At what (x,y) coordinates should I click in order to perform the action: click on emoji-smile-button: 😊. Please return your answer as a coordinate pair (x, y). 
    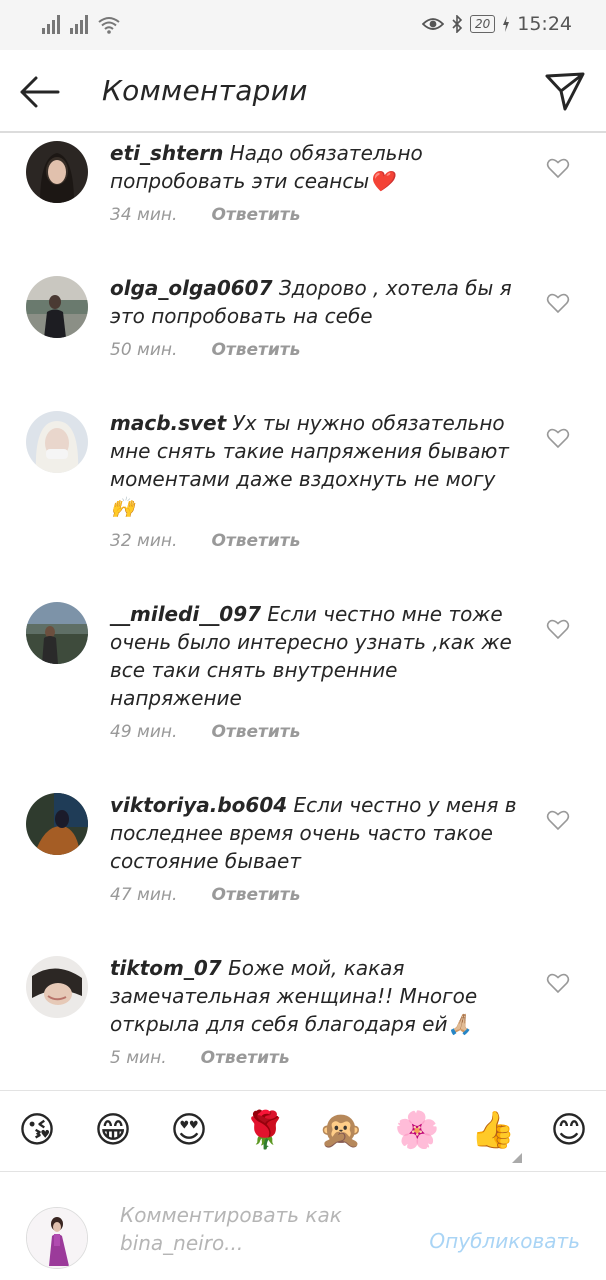
    Looking at the image, I should click on (569, 1131).